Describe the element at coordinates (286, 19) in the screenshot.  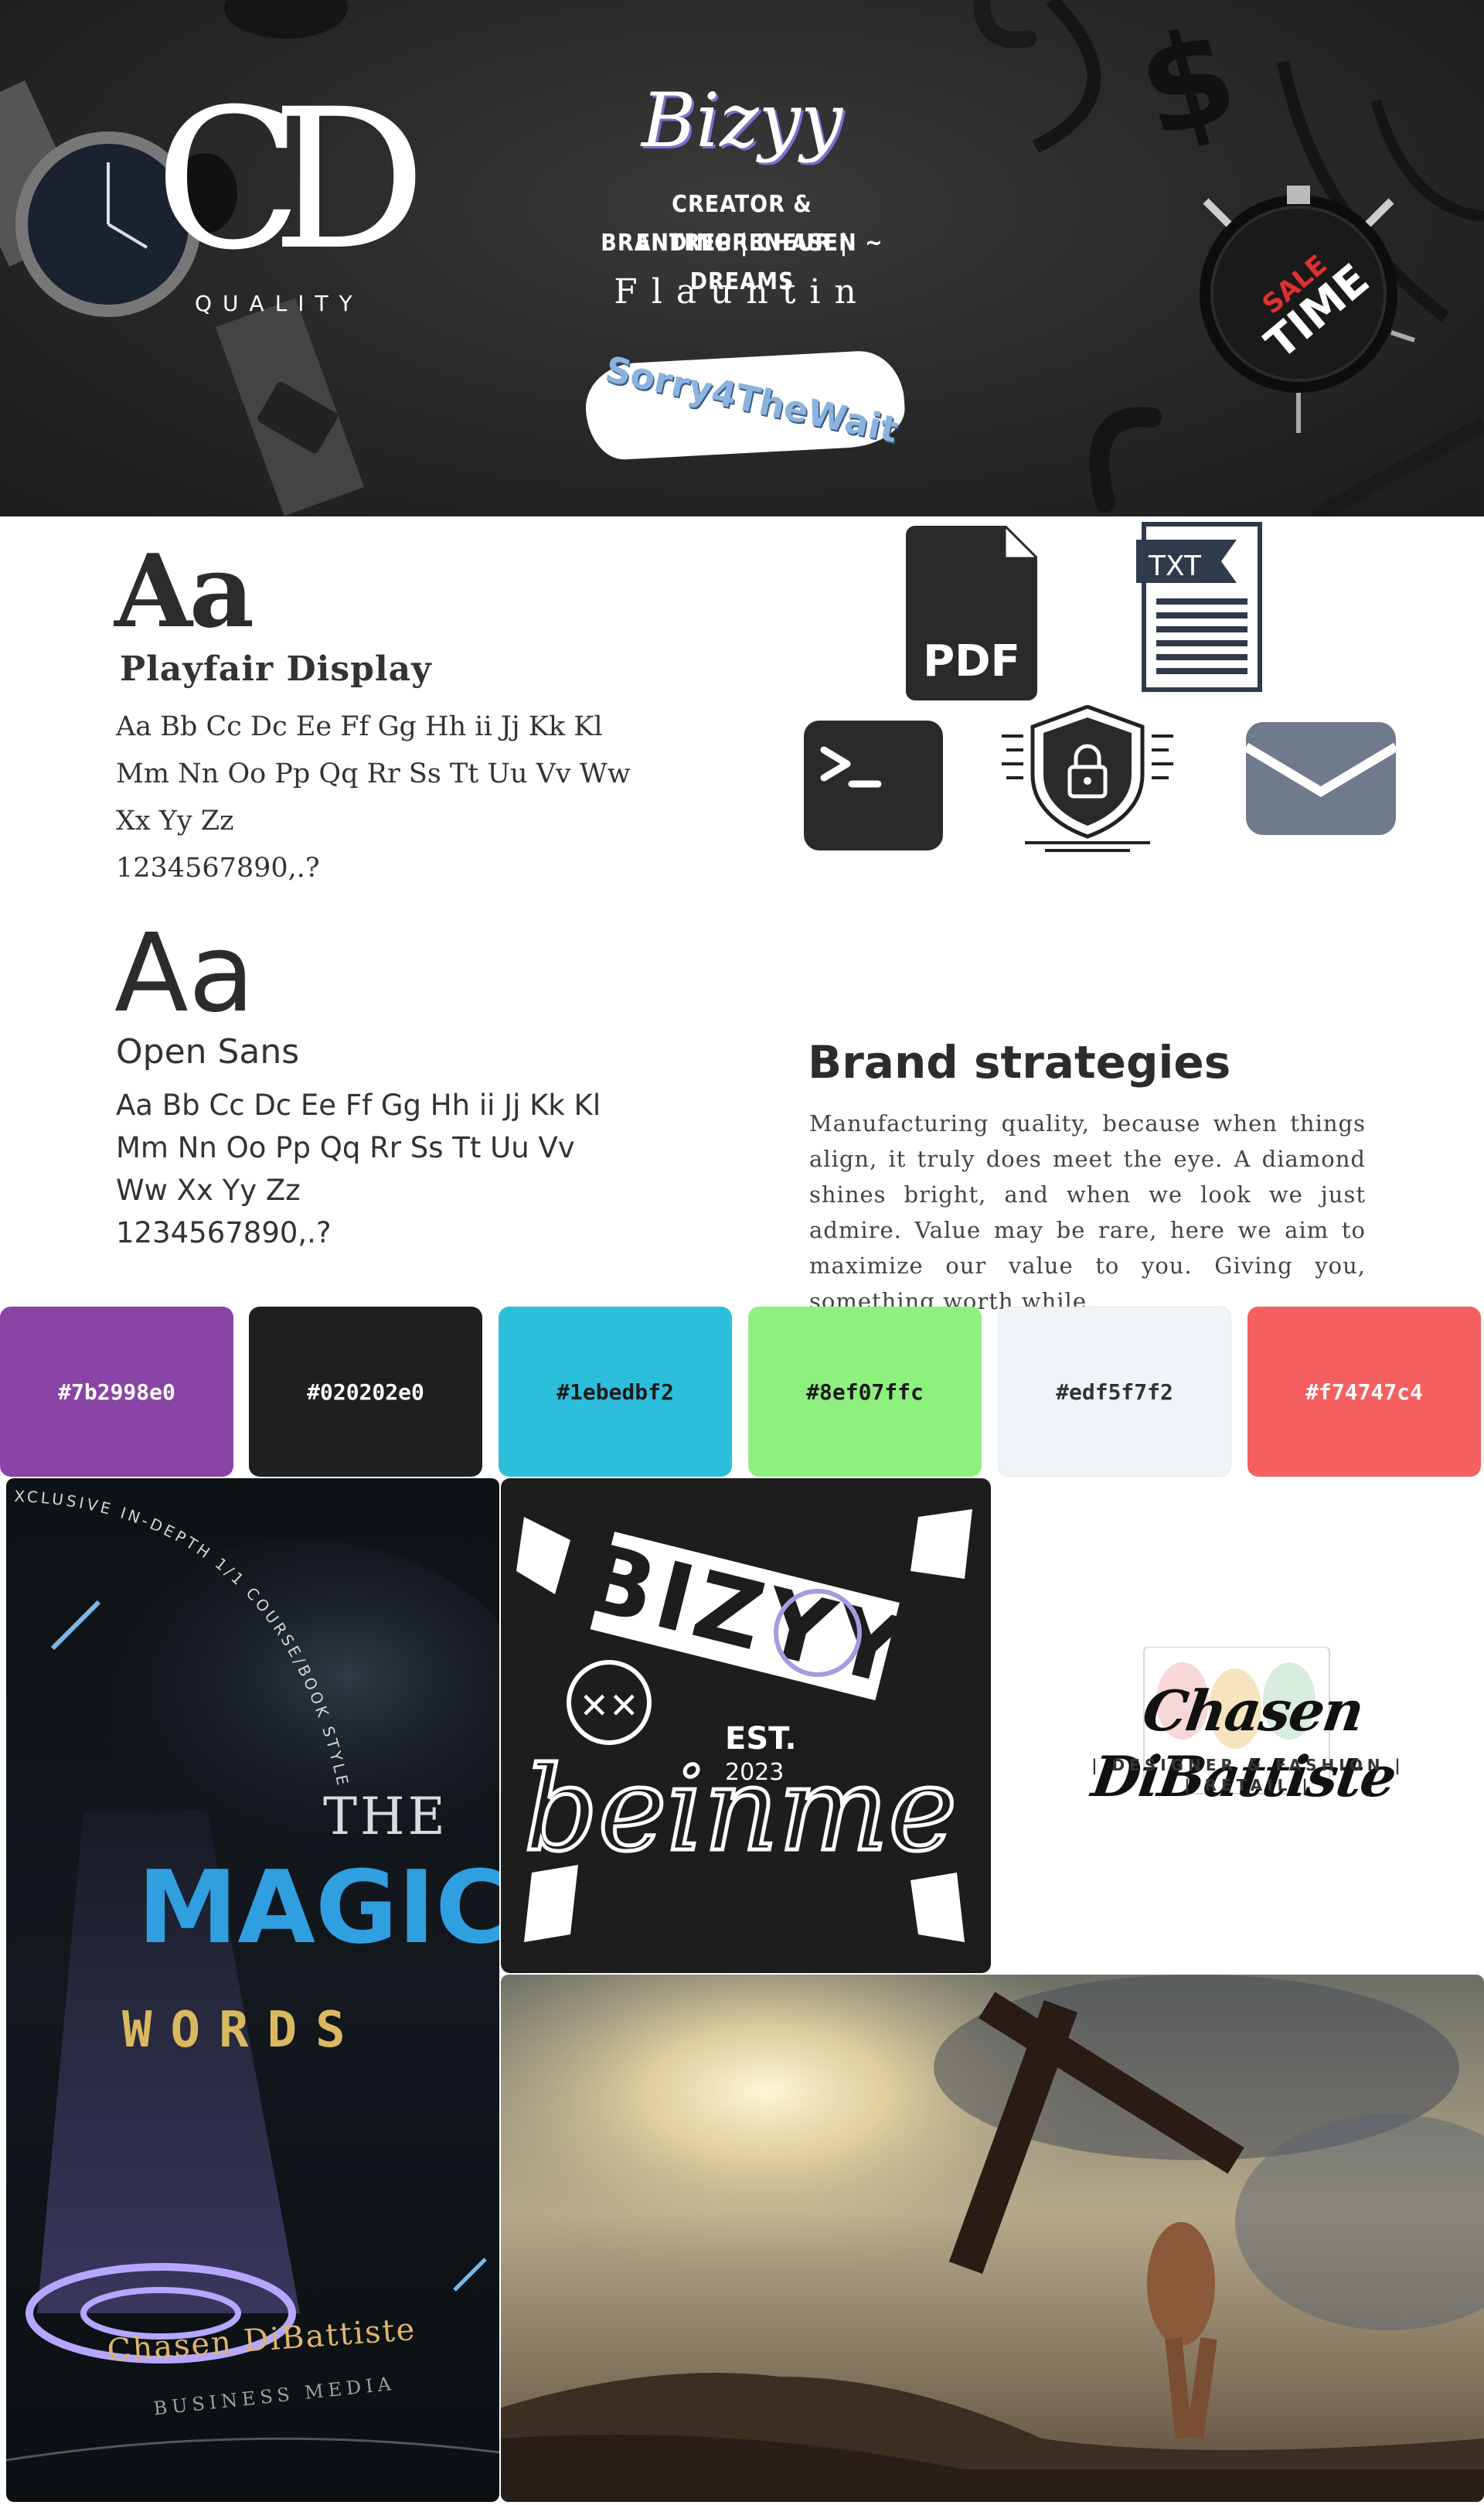
I see `brush-icon` at that location.